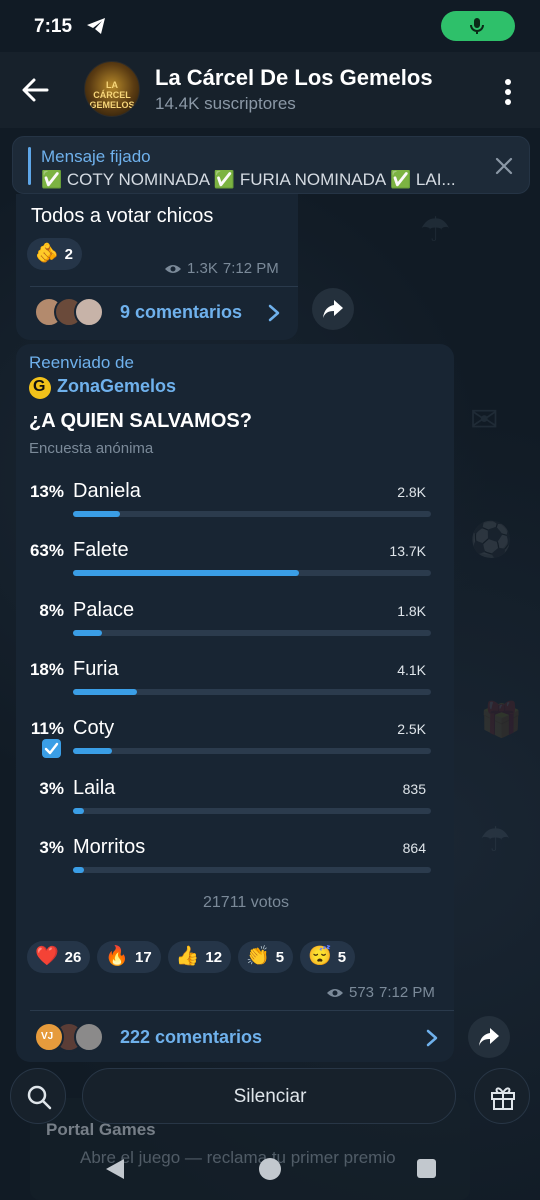  I want to click on telegram-icon, so click(96, 26).